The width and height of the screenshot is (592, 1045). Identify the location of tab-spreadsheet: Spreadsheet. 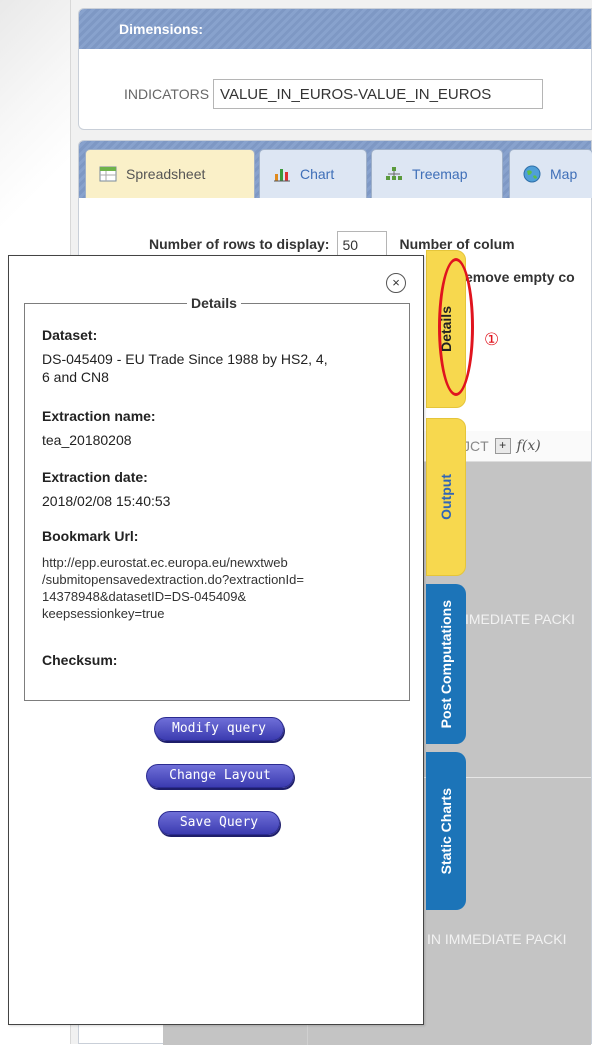
(170, 173).